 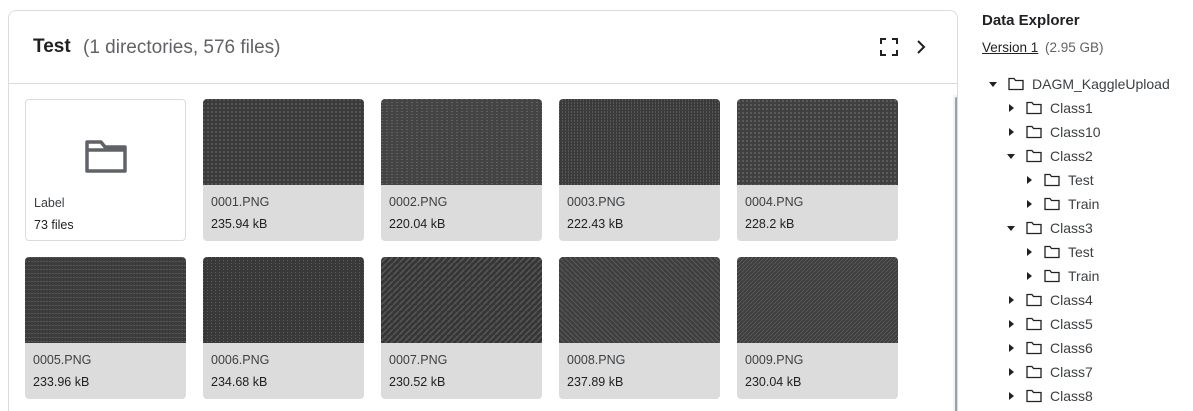 I want to click on file-size: 230.04 kB, so click(x=773, y=382).